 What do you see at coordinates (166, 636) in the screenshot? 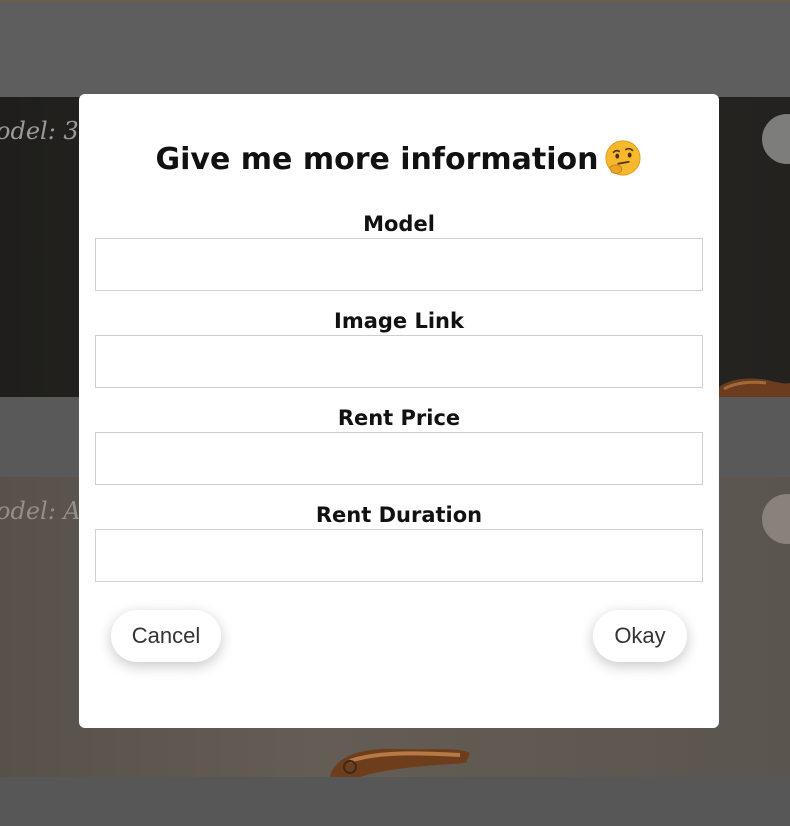
I see `cancel-button: Cancel` at bounding box center [166, 636].